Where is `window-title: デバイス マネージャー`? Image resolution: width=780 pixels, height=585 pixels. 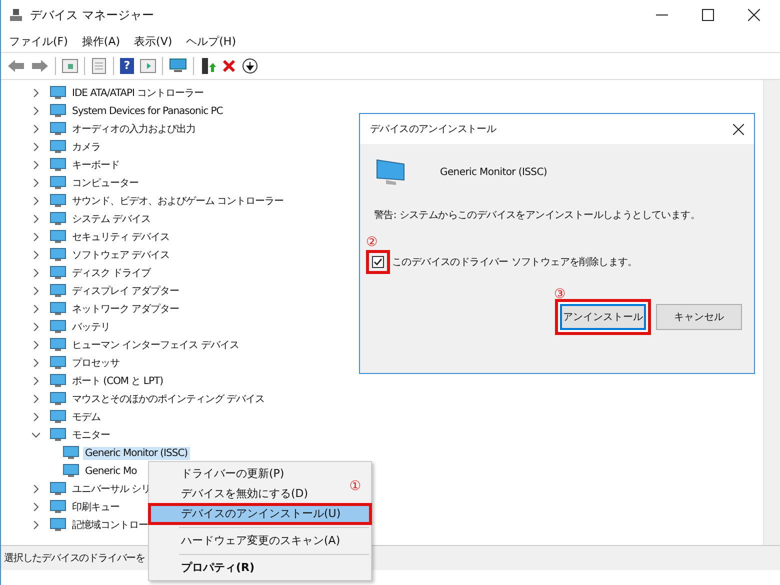
window-title: デバイス マネージャー is located at coordinates (92, 15).